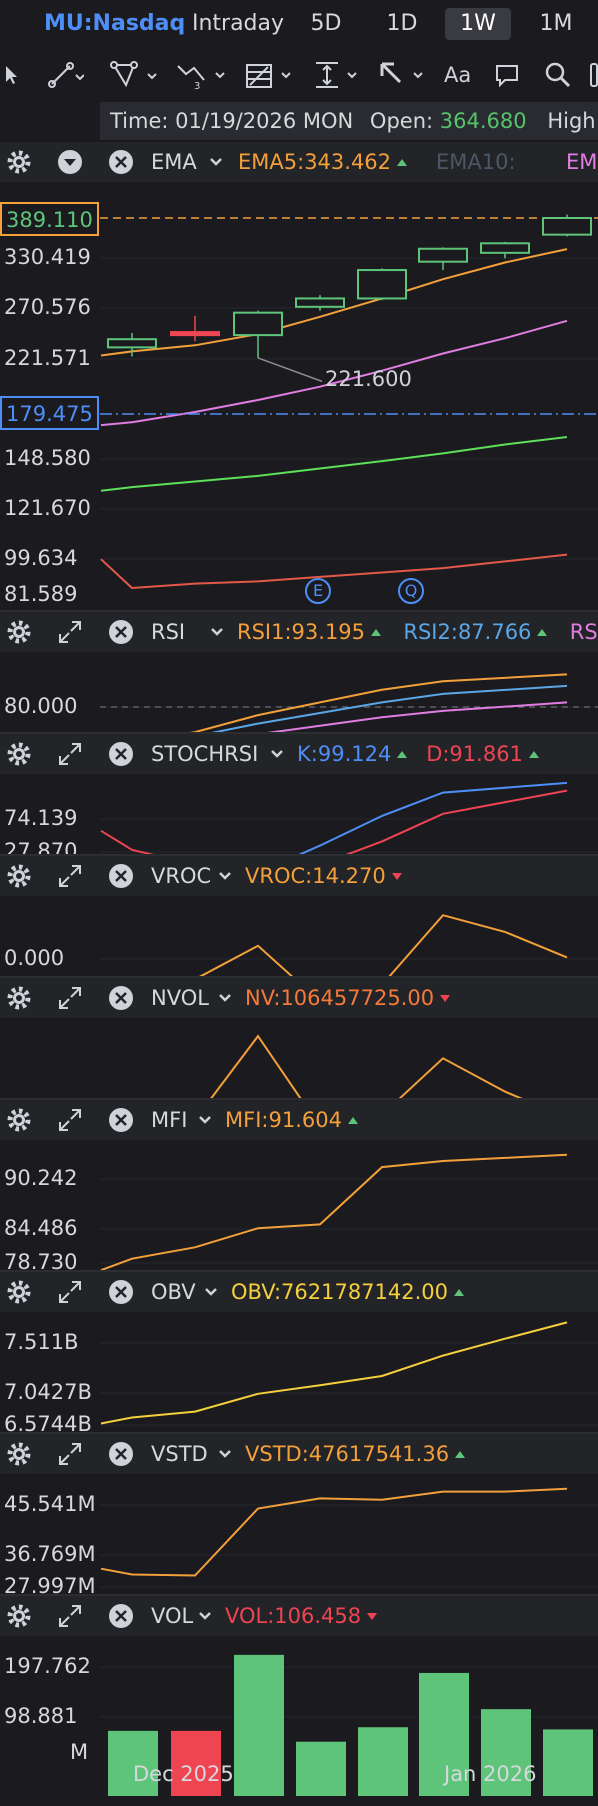 This screenshot has height=1806, width=598. Describe the element at coordinates (336, 75) in the screenshot. I see `measure-tool-icon` at that location.